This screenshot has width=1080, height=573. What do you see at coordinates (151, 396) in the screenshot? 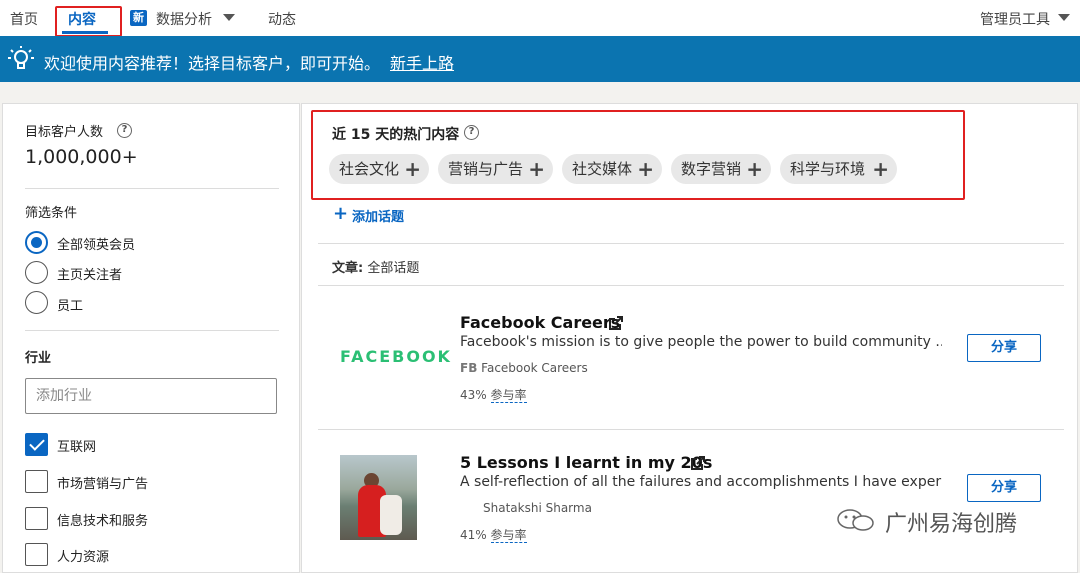
I see `industry-search-input` at bounding box center [151, 396].